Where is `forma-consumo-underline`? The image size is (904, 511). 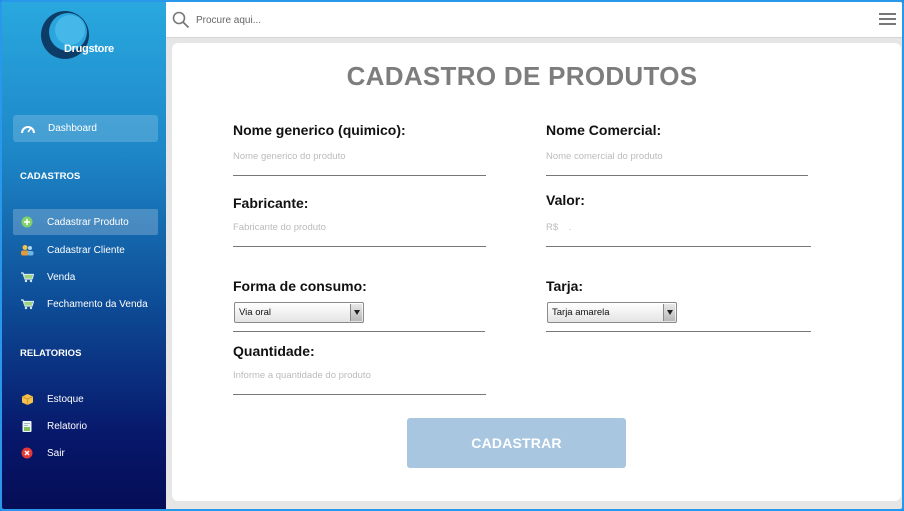
forma-consumo-underline is located at coordinates (359, 331).